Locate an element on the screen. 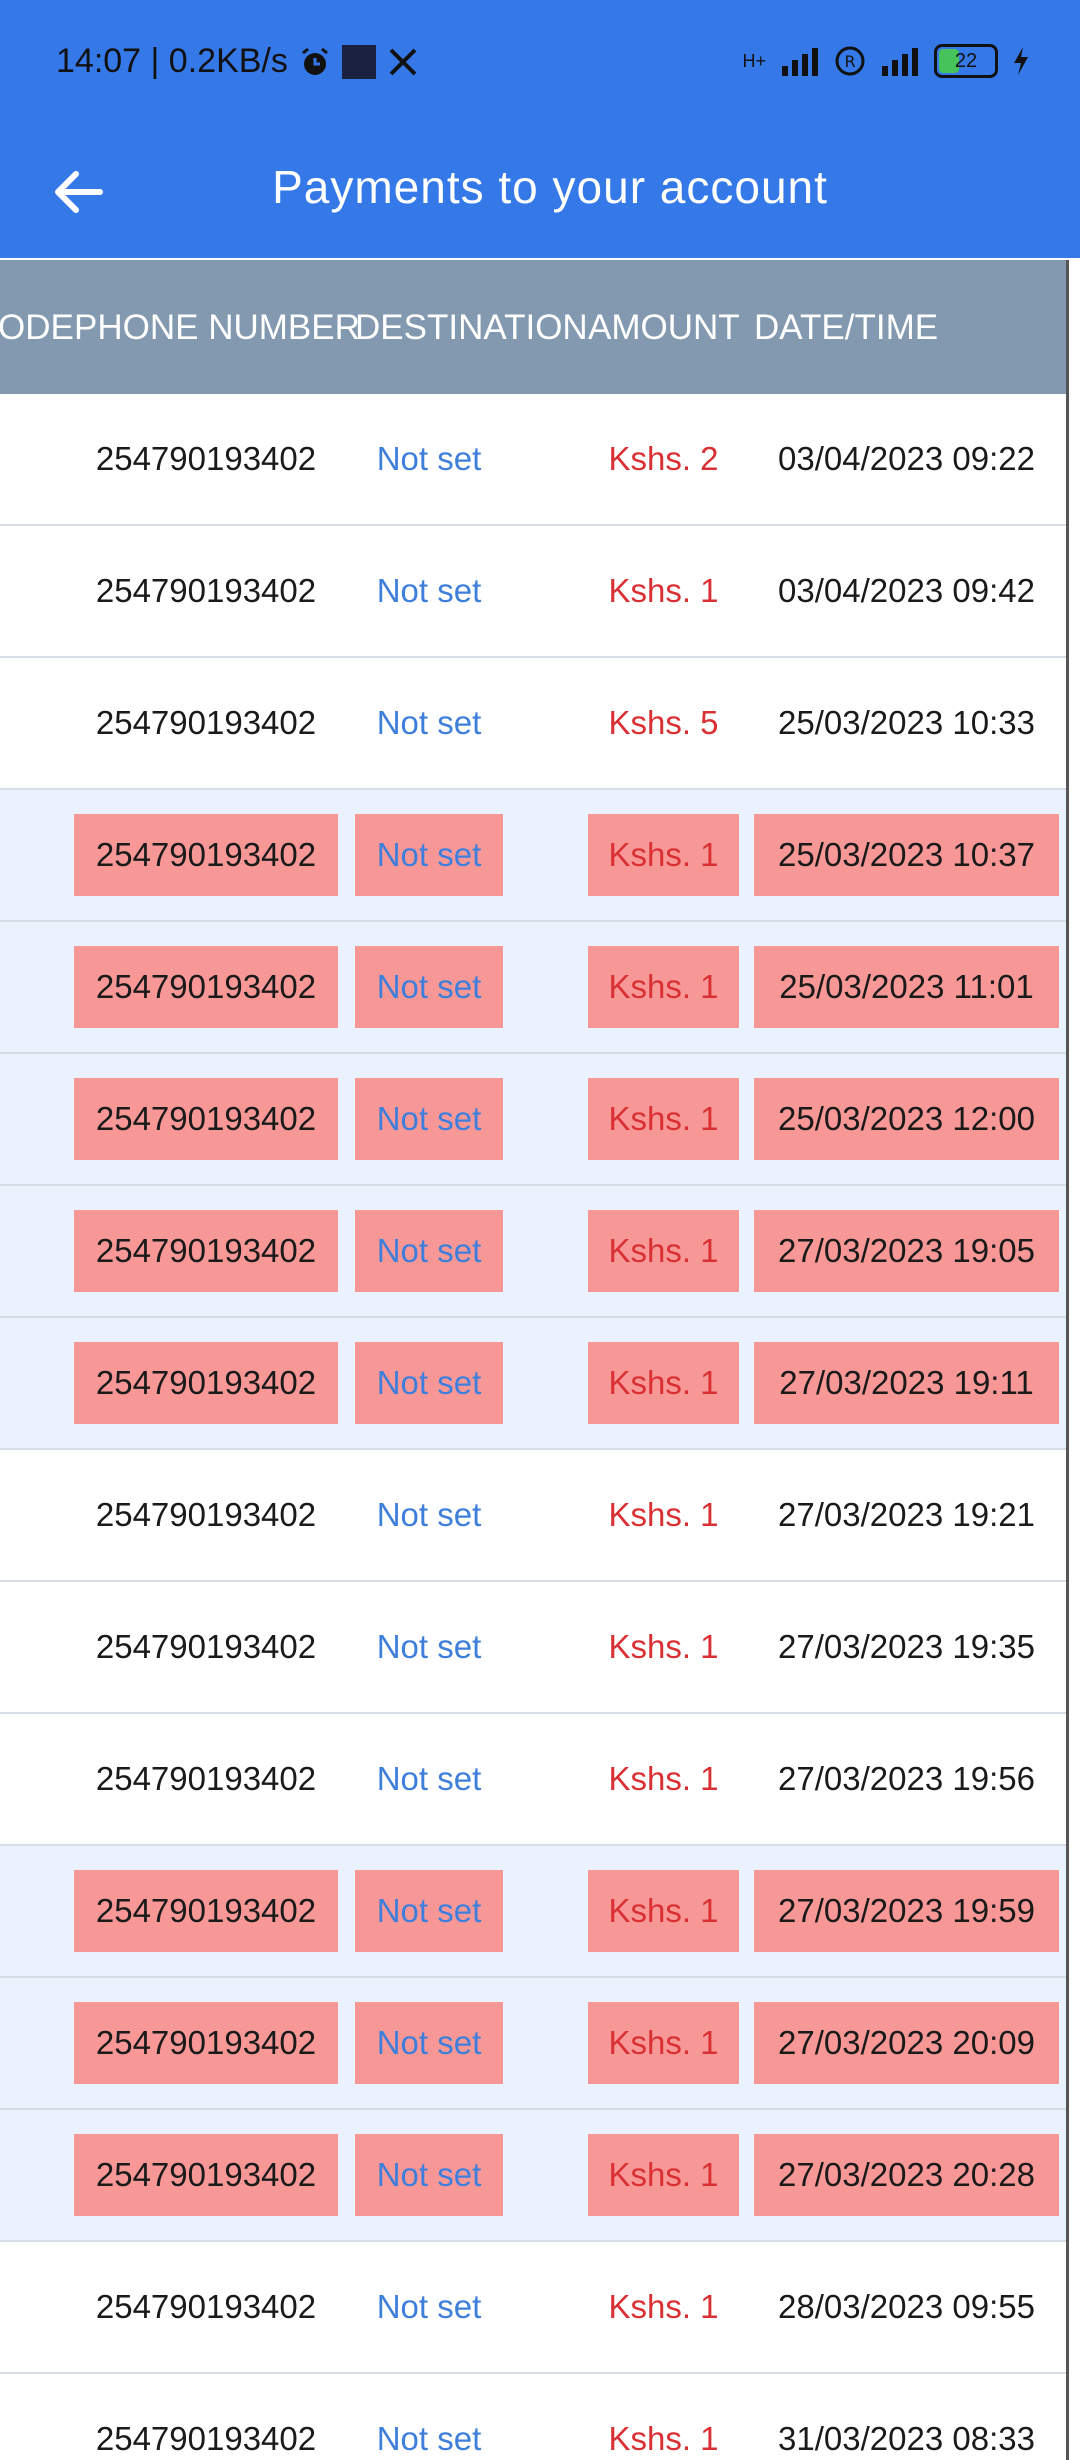  status-right: H+ R 22 is located at coordinates (886, 61).